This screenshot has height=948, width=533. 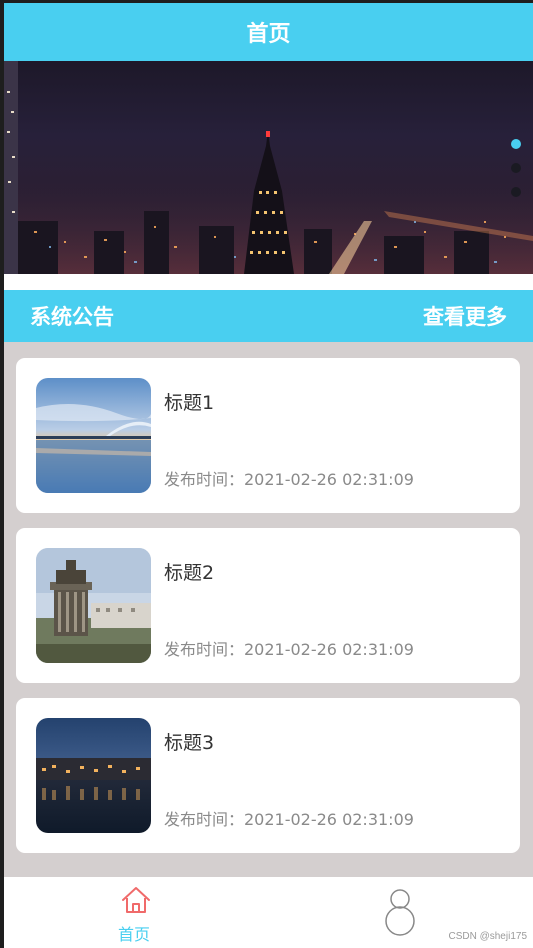 What do you see at coordinates (487, 936) in the screenshot?
I see `watermark-text: CSDN @sheji175` at bounding box center [487, 936].